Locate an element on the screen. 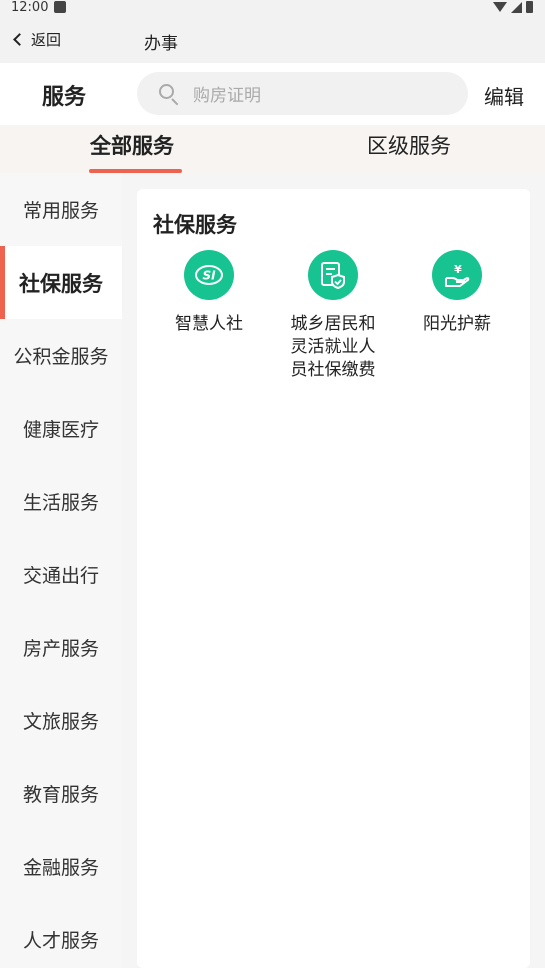  service-label: 城乡居民和灵活就业人员社保缴费 is located at coordinates (333, 347).